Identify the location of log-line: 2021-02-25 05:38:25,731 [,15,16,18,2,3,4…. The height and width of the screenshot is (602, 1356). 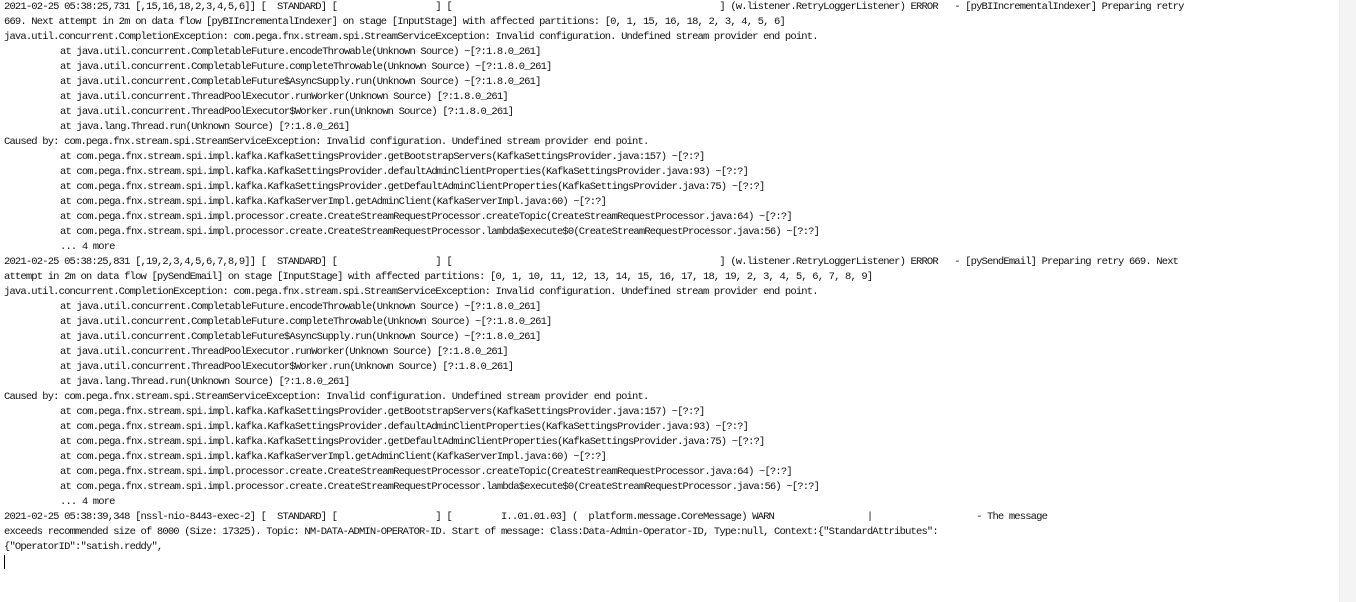
(594, 7).